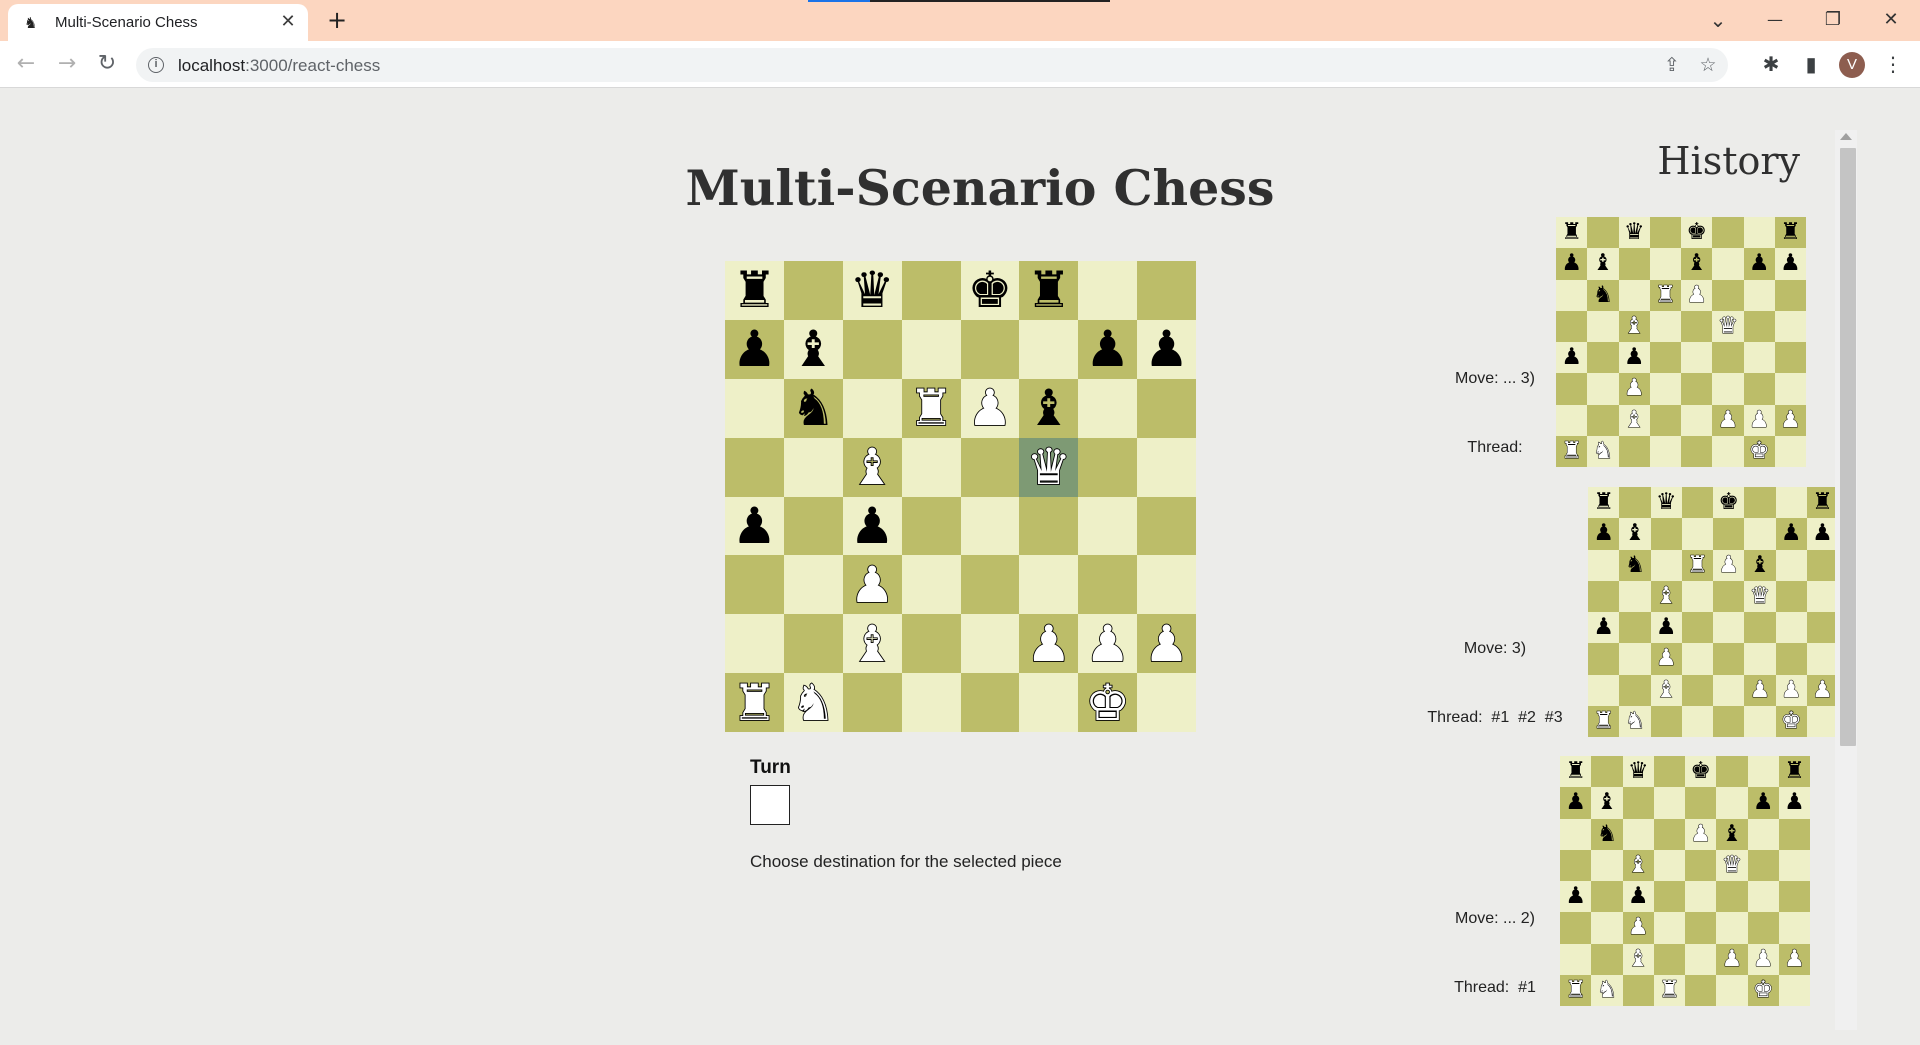 The image size is (1920, 1045). What do you see at coordinates (1891, 20) in the screenshot?
I see `window-close-button: ✕` at bounding box center [1891, 20].